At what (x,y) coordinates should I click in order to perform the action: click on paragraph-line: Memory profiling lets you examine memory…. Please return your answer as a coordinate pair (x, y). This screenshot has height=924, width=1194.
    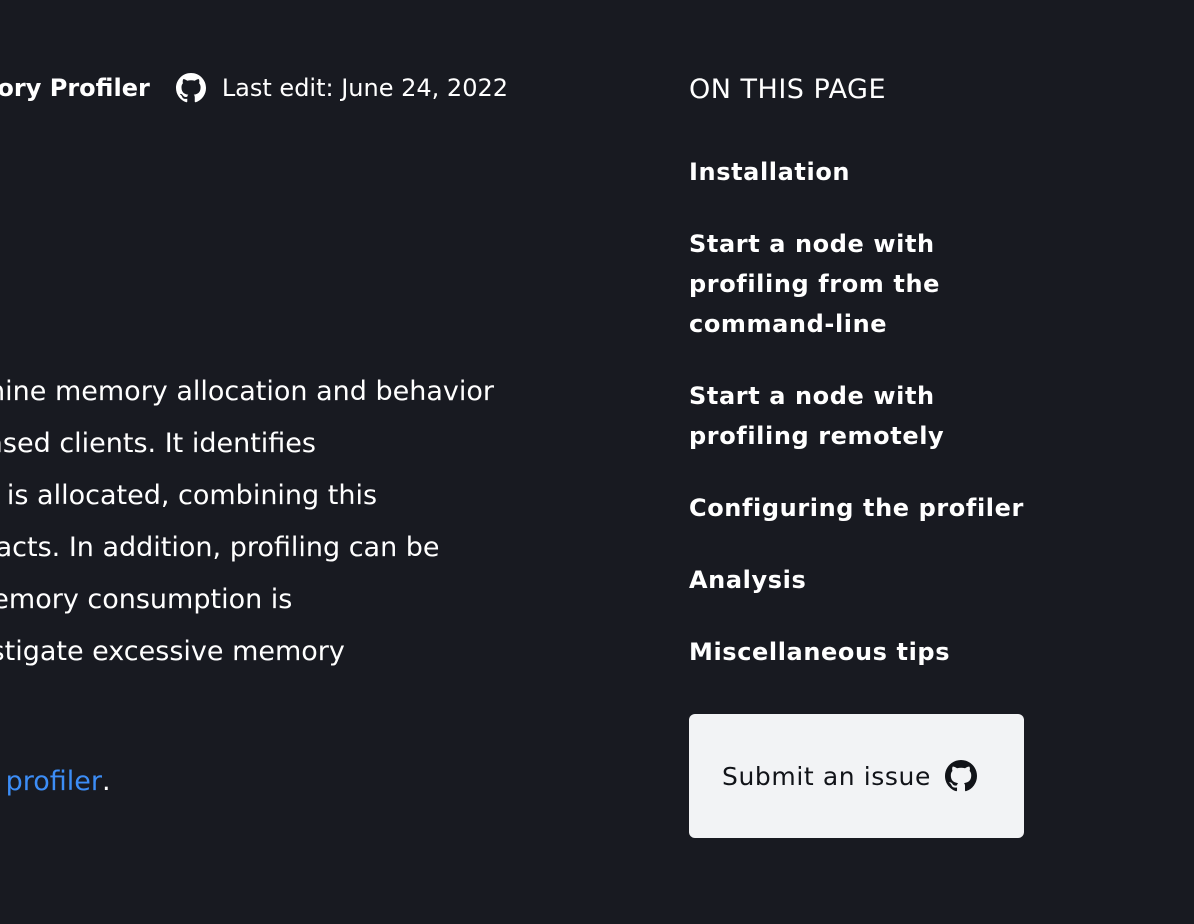
    Looking at the image, I should click on (247, 391).